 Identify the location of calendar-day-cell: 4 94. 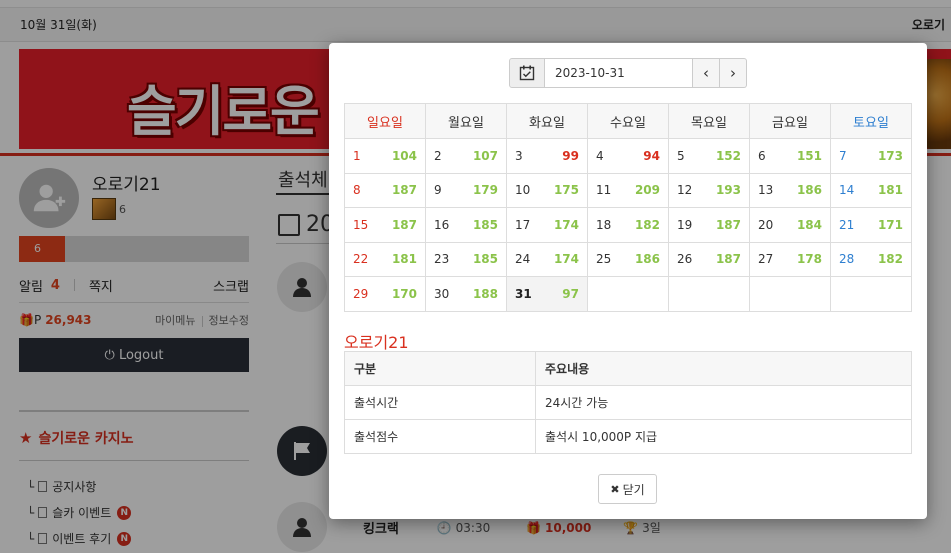
(628, 156).